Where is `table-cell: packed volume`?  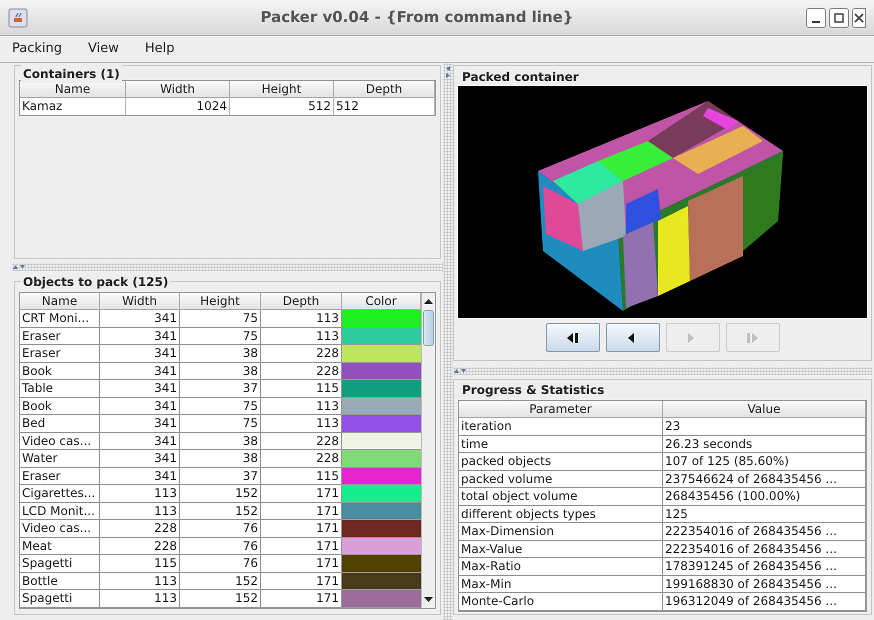 table-cell: packed volume is located at coordinates (561, 478).